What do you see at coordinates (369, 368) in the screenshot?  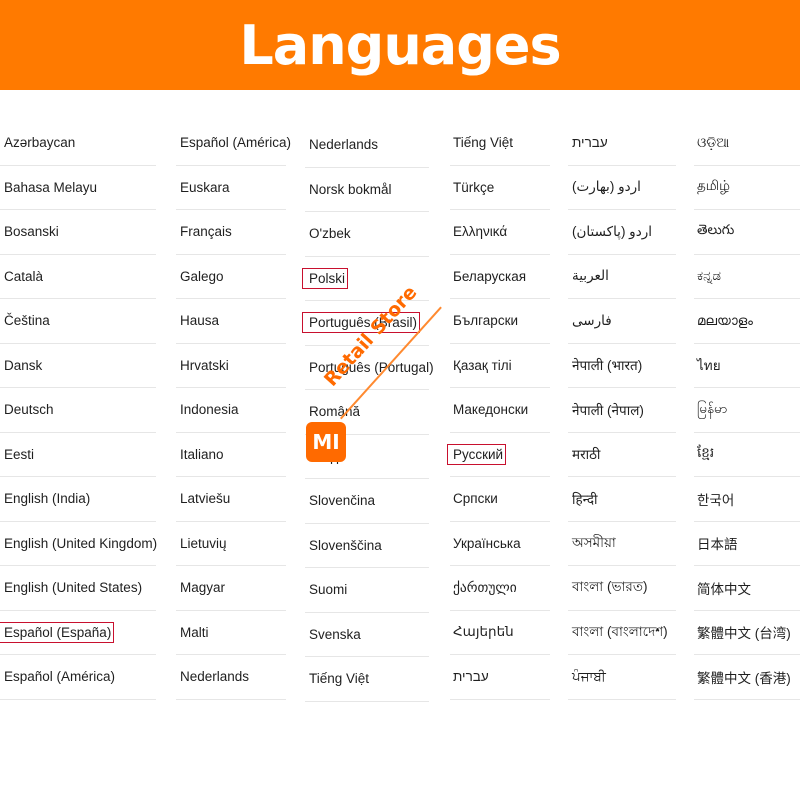 I see `language-item: Português (Portugal)` at bounding box center [369, 368].